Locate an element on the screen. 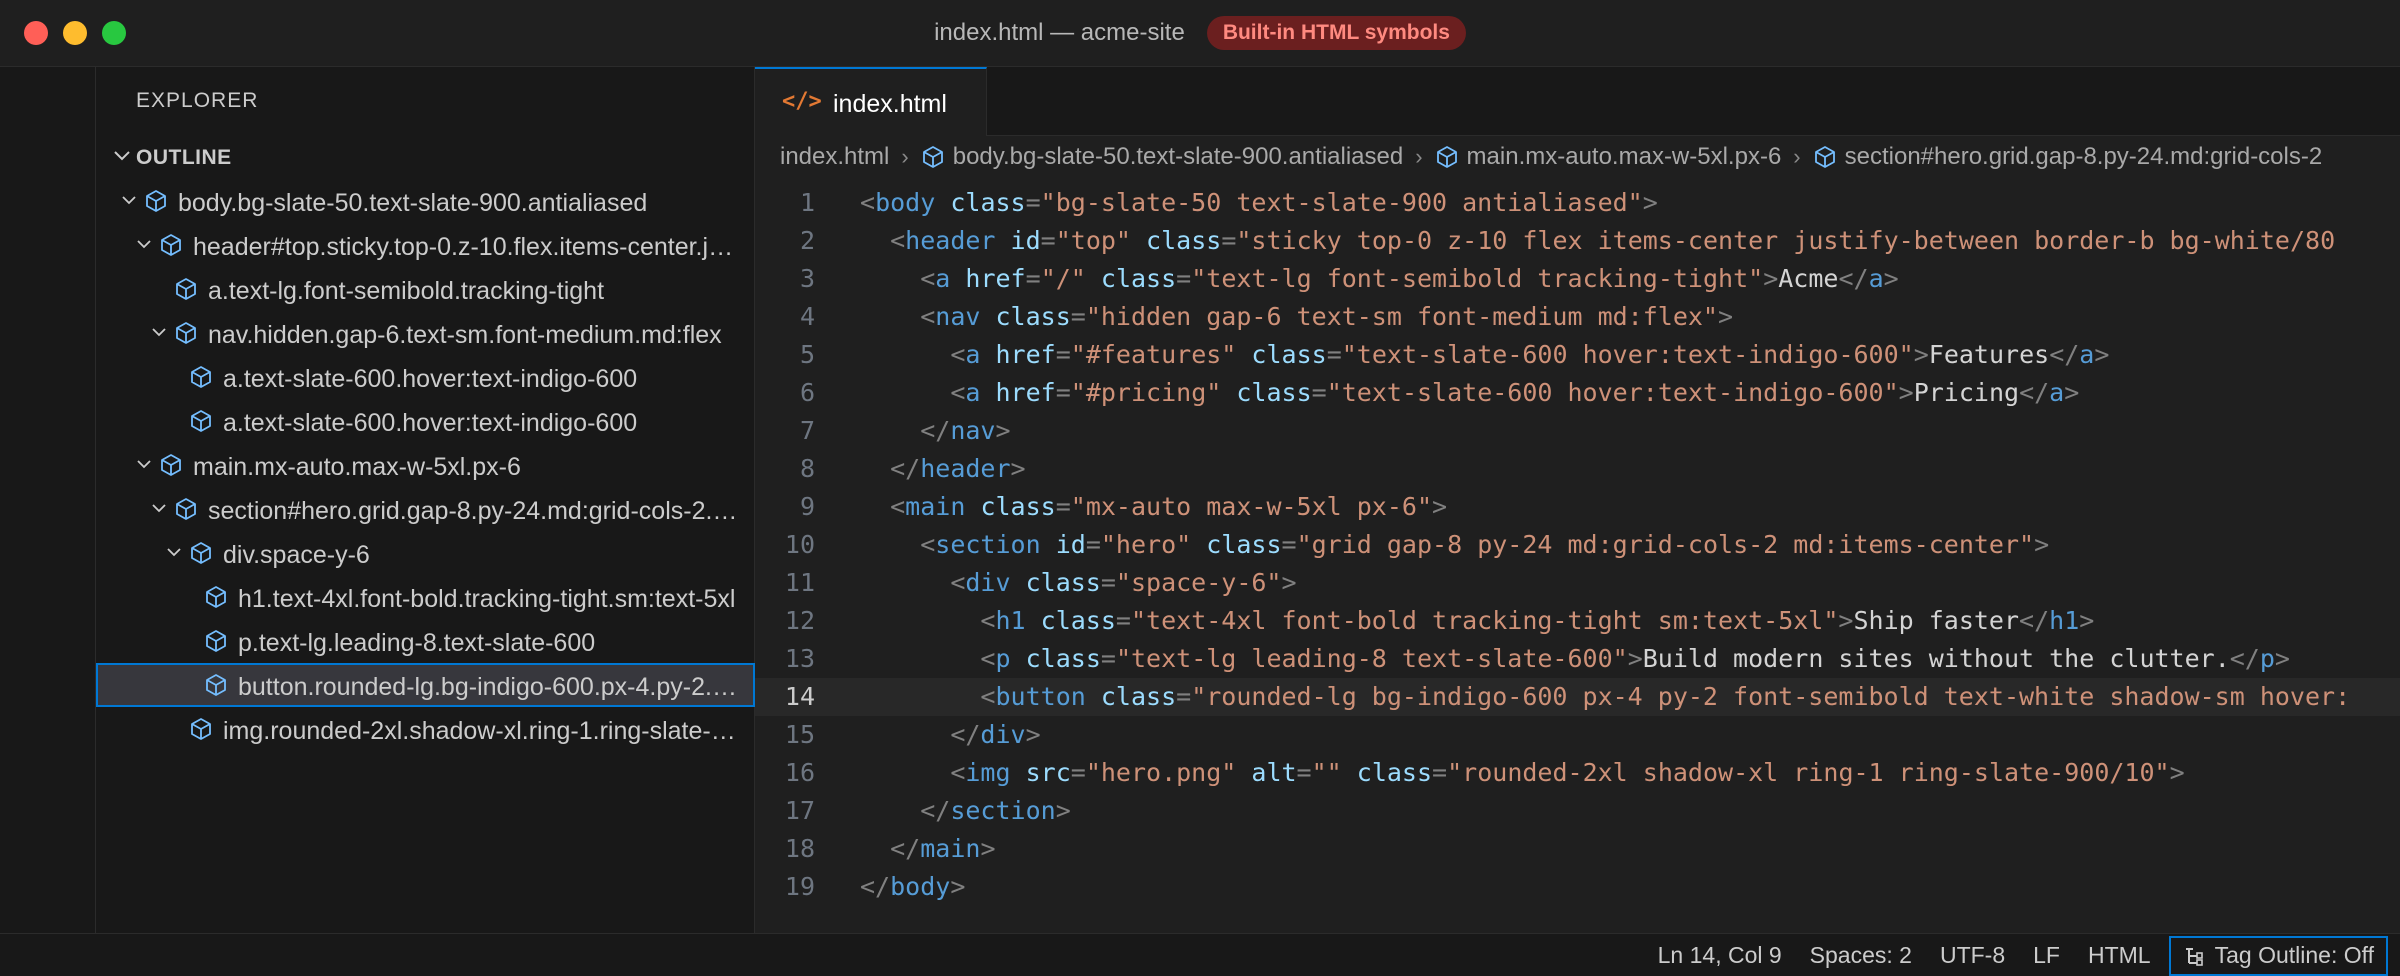  outline-item-label: a.text-slate-600.hover:text-indigo-600 is located at coordinates (430, 423).